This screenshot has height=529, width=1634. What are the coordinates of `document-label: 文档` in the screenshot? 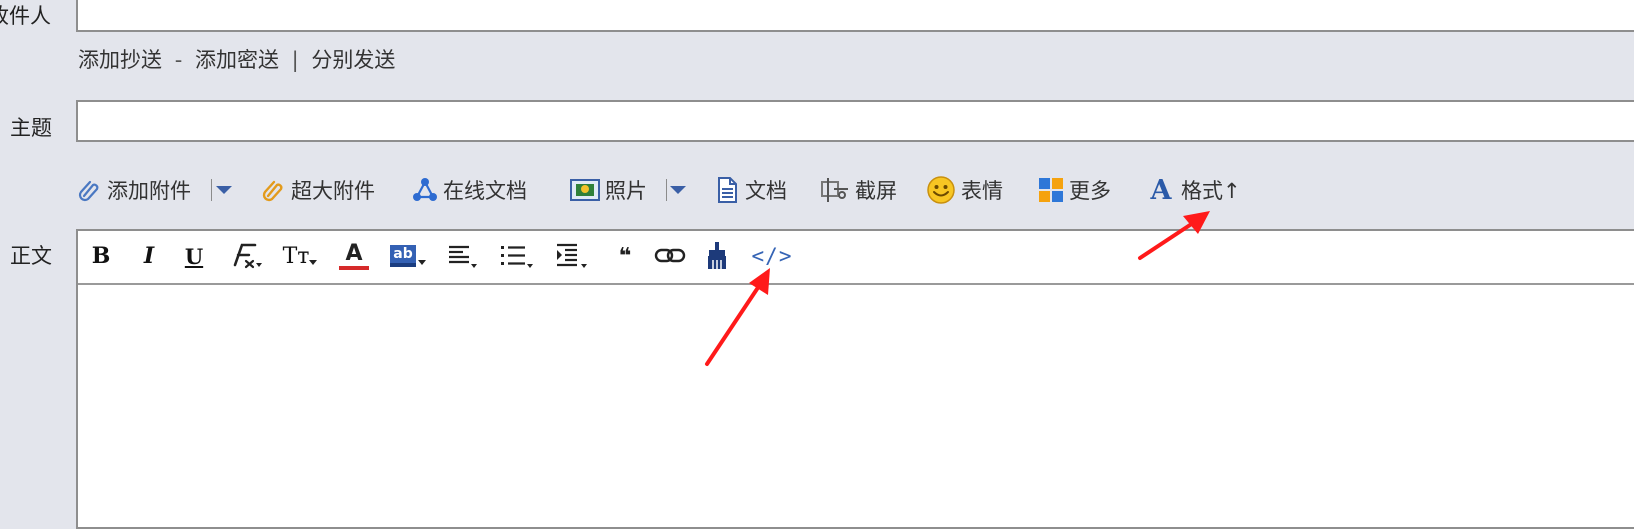 It's located at (766, 191).